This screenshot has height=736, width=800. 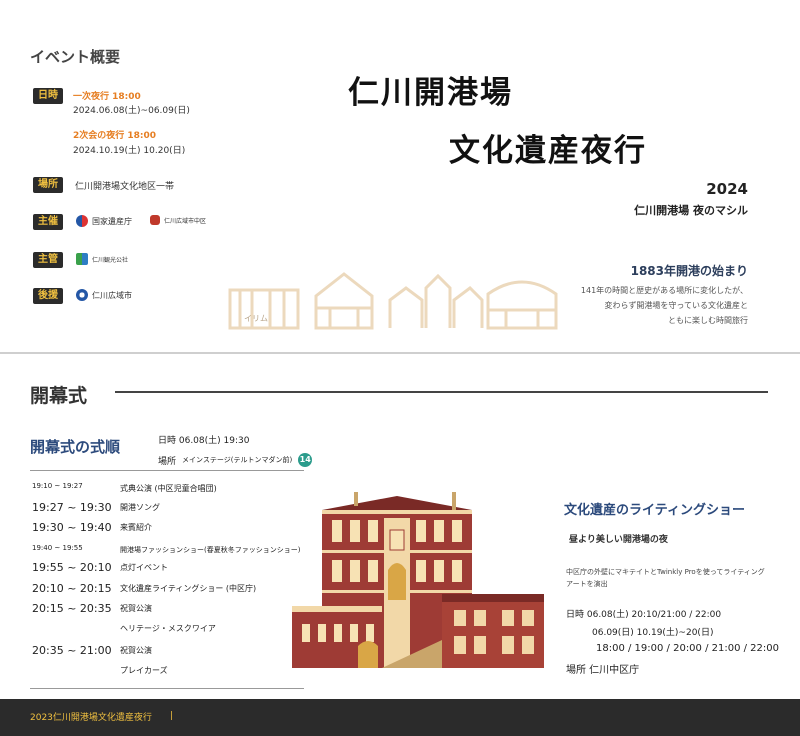 What do you see at coordinates (548, 151) in the screenshot?
I see `hero-title-line2: 文化遺産夜行` at bounding box center [548, 151].